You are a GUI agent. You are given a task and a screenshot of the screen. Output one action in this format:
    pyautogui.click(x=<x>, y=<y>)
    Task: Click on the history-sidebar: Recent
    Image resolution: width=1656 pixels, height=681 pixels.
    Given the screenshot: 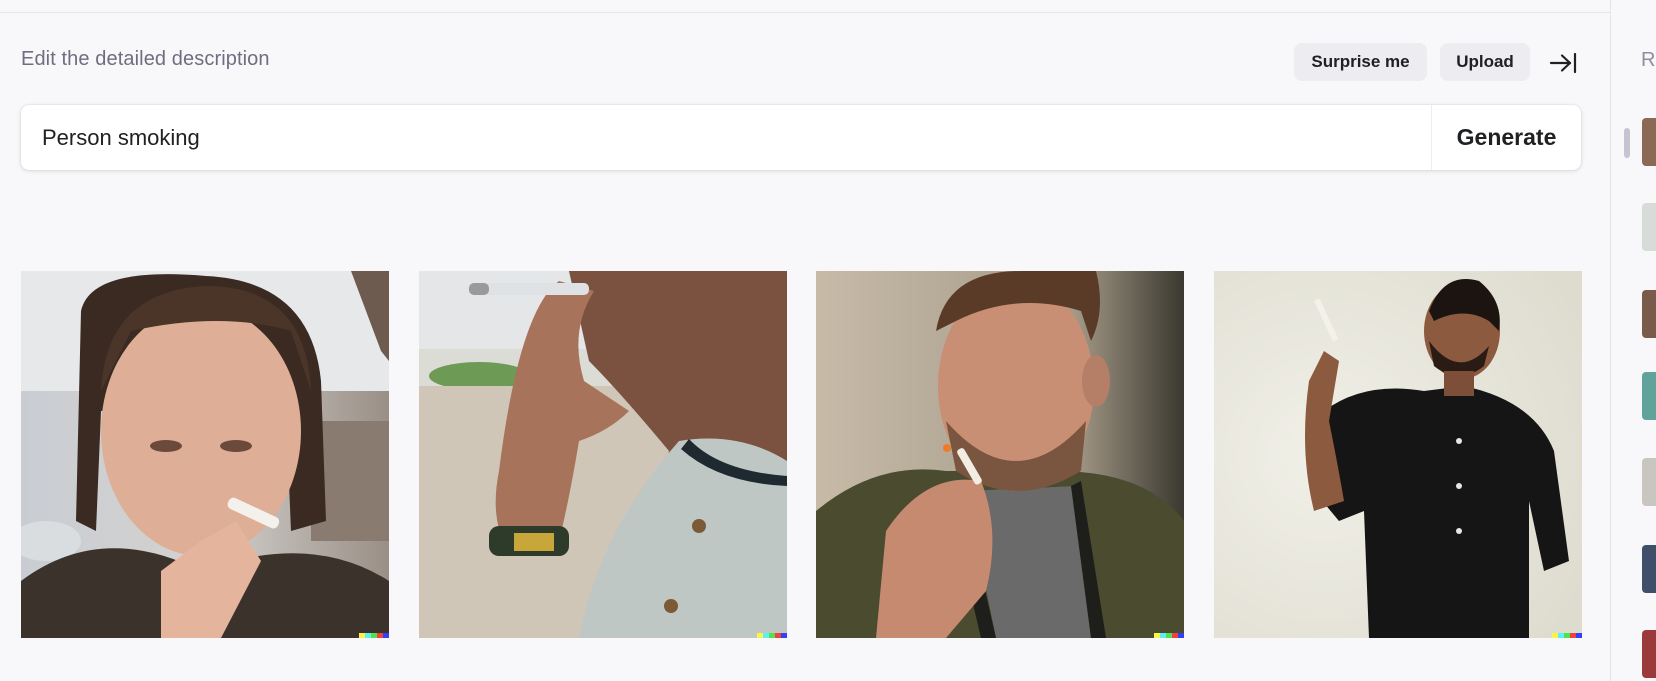 What is the action you would take?
    pyautogui.click(x=1633, y=340)
    